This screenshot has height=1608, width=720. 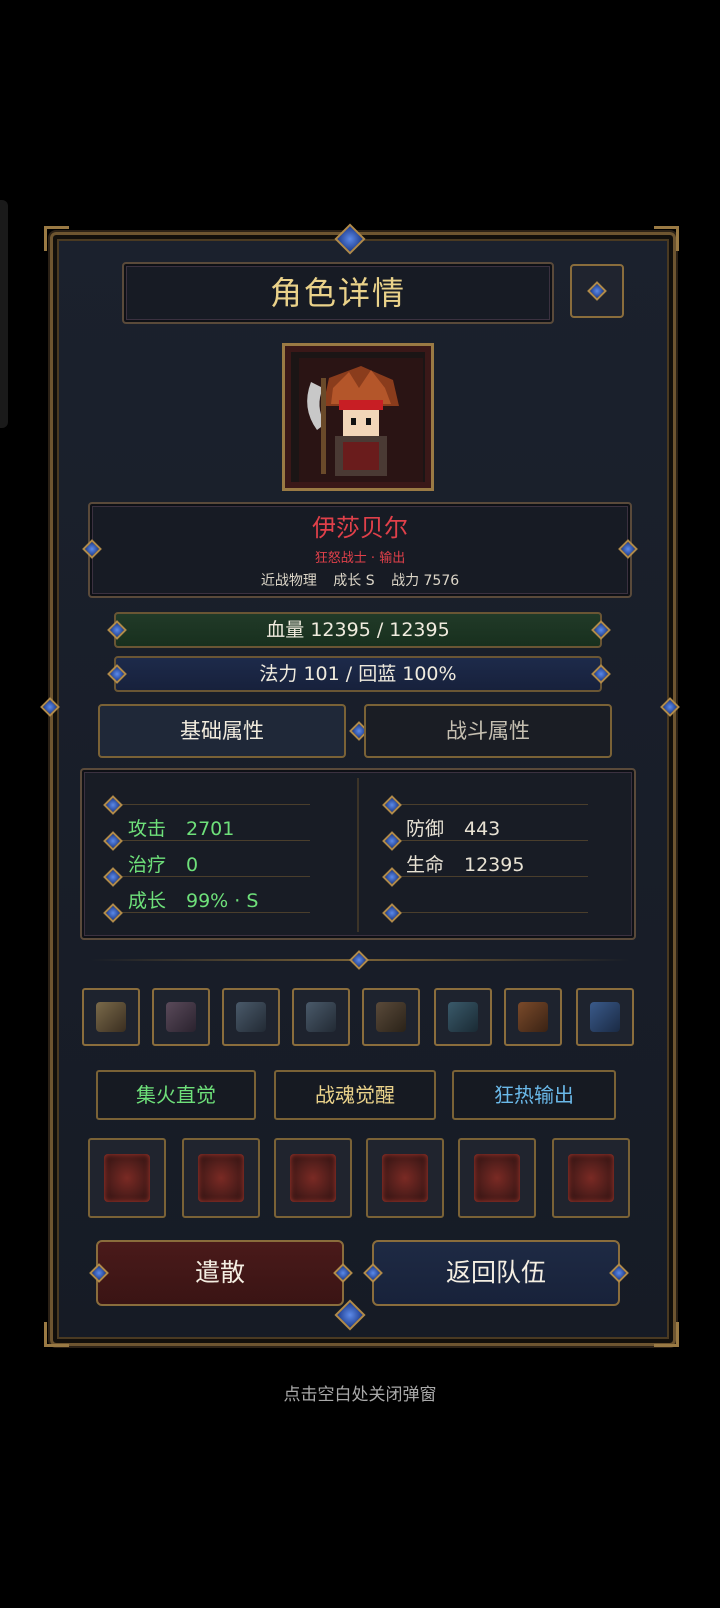 I want to click on attribute-life: 生命 12395, so click(x=465, y=863).